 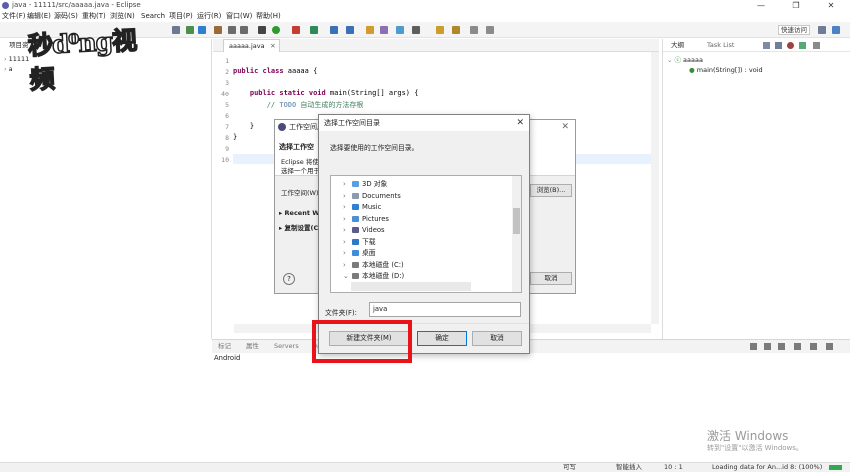 I want to click on folder-icon, so click(x=370, y=30).